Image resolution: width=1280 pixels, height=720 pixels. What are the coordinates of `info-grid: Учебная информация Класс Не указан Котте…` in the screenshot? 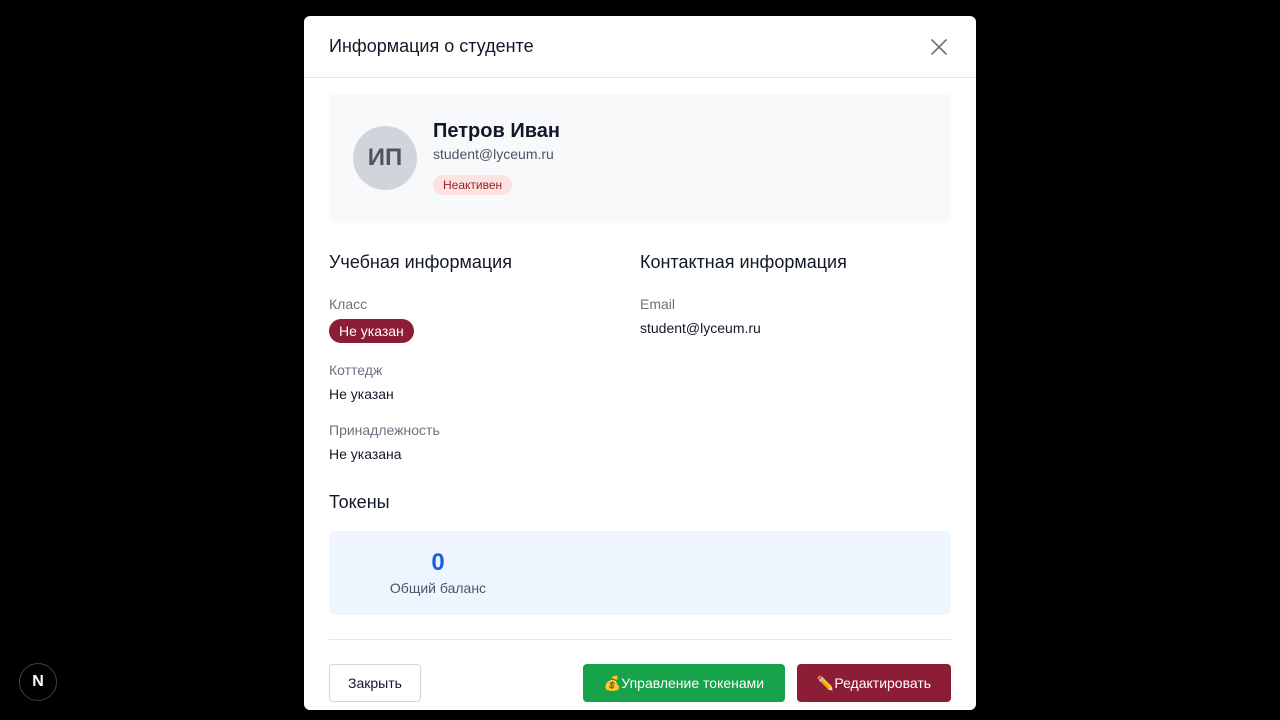 It's located at (640, 357).